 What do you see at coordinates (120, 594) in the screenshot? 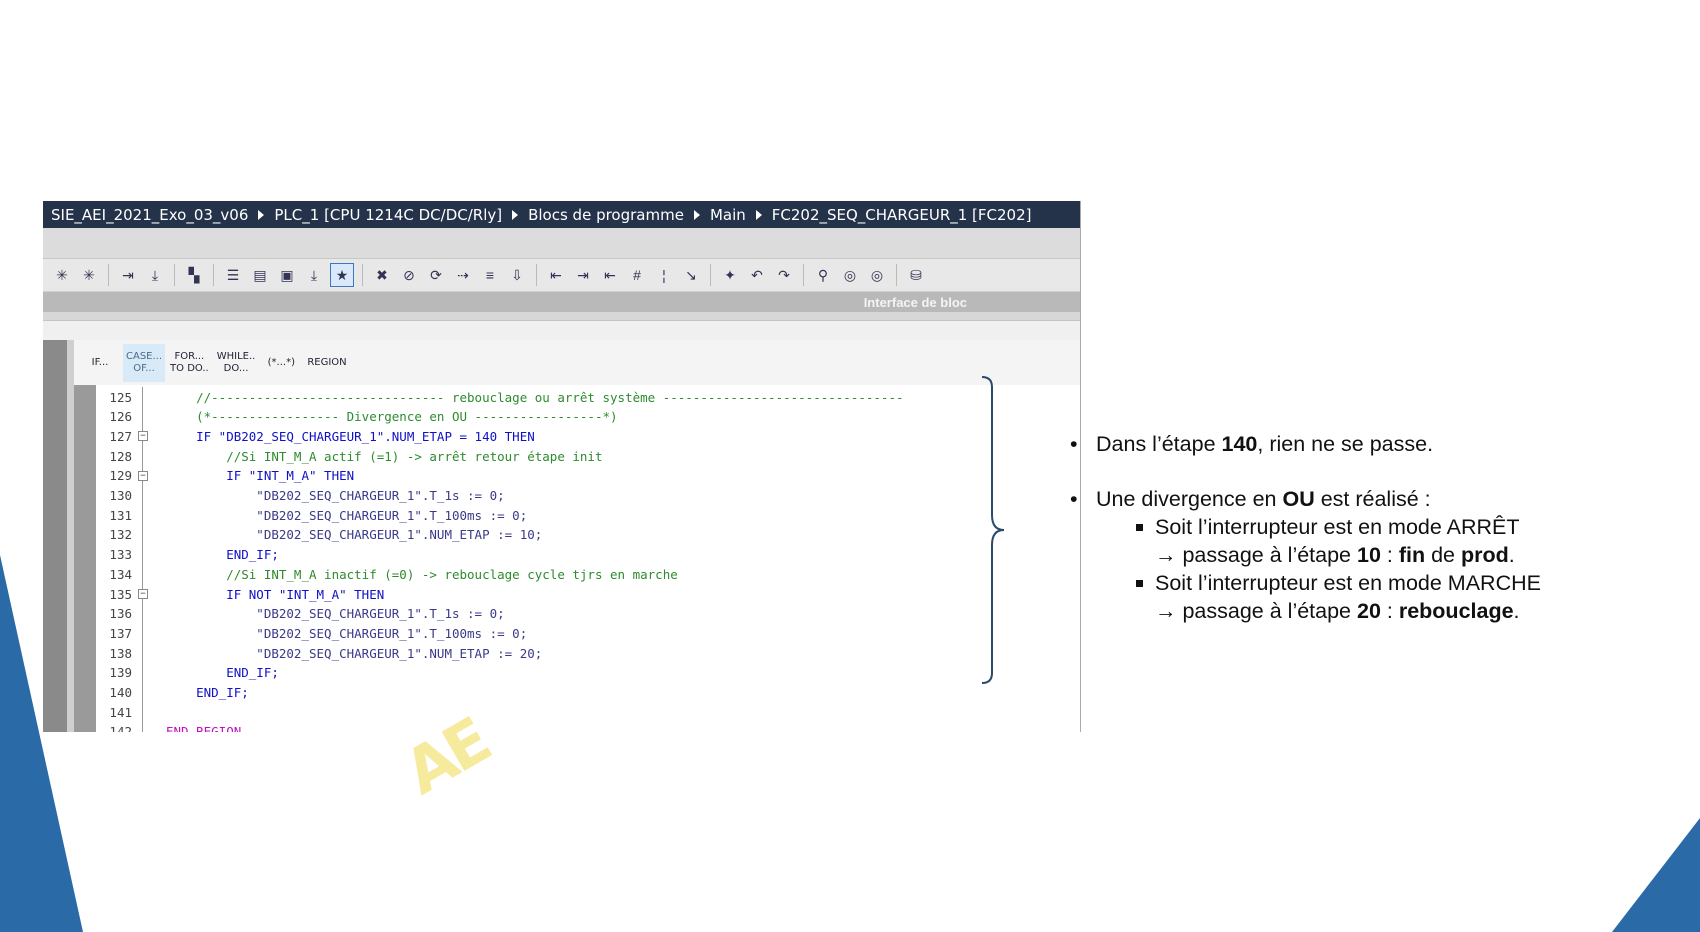
I see `line-number: 135` at bounding box center [120, 594].